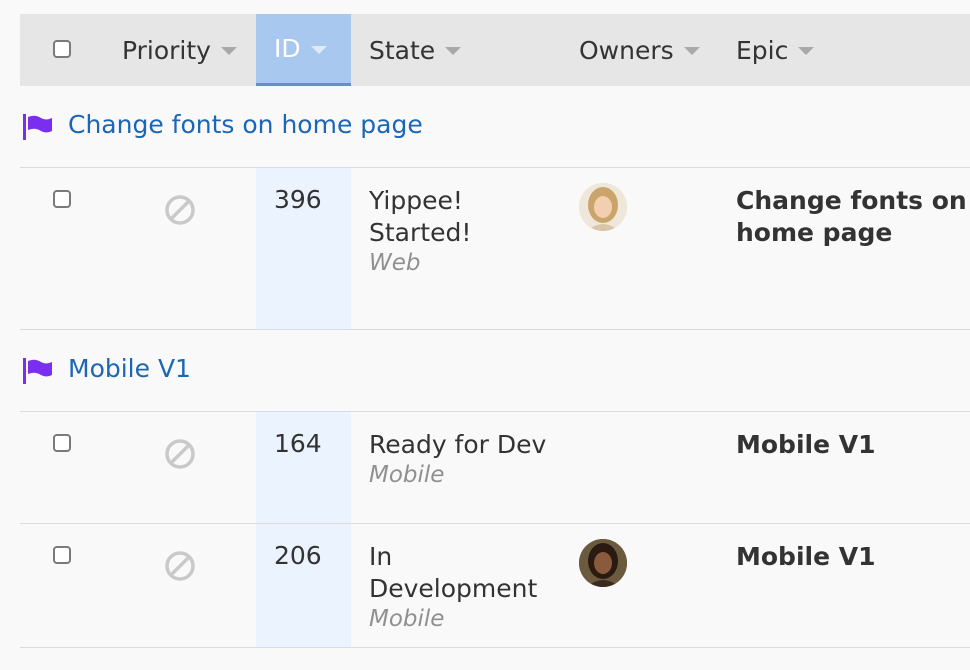 Image resolution: width=970 pixels, height=670 pixels. What do you see at coordinates (129, 368) in the screenshot?
I see `epic-group-title: Mobile V1` at bounding box center [129, 368].